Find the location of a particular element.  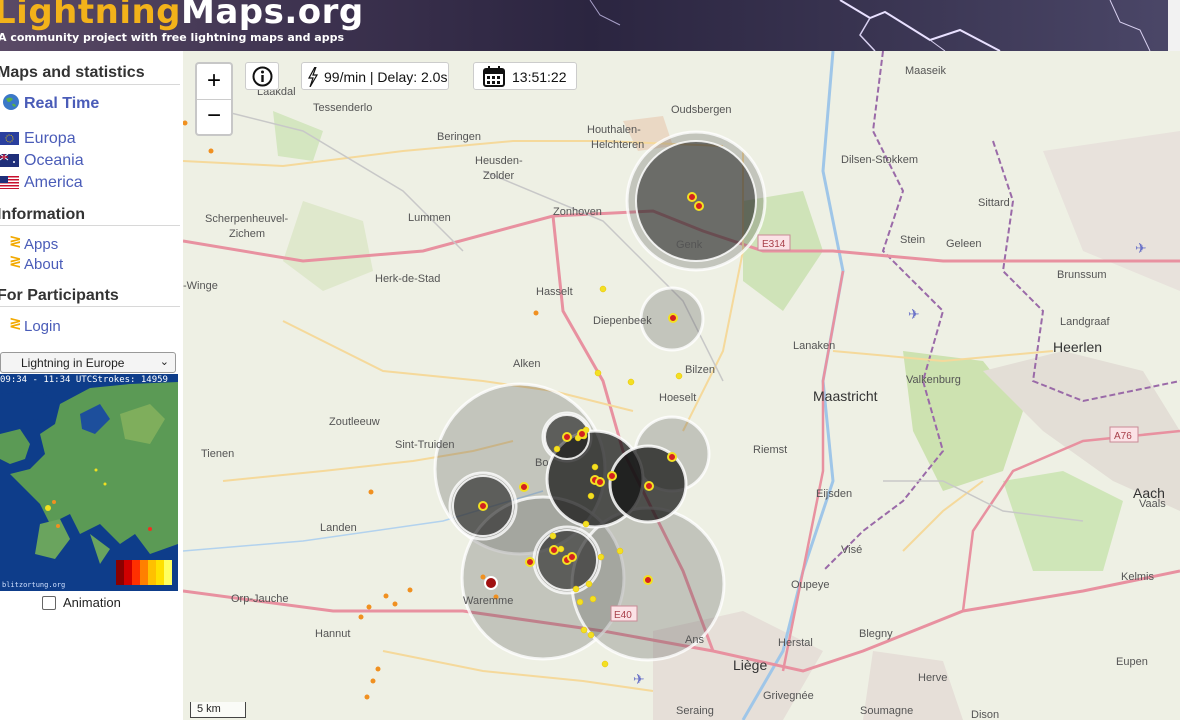

australia-flag-icon is located at coordinates (9, 160).